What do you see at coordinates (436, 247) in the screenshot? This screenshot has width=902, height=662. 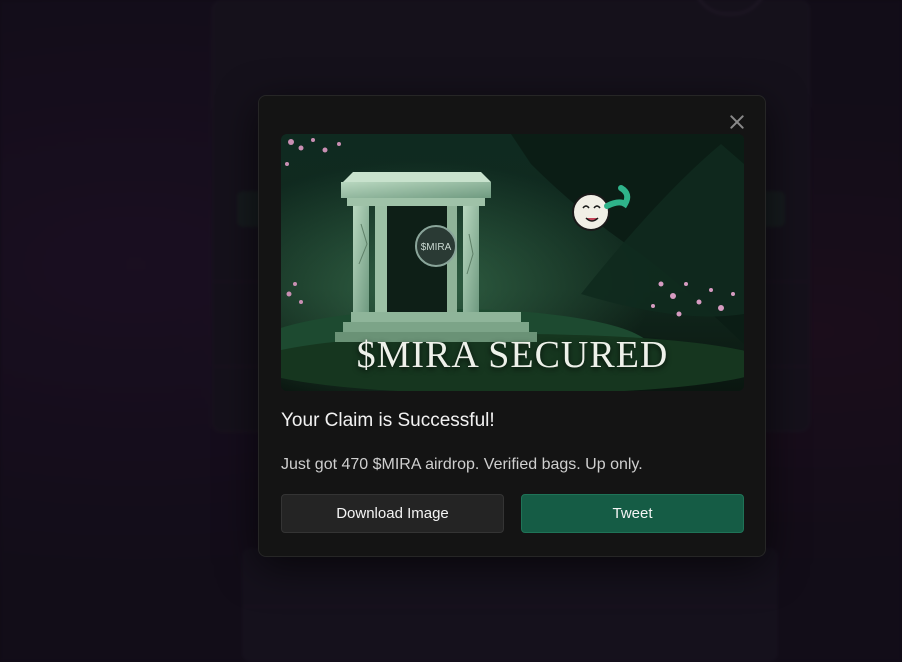 I see `coin-label: $MIRA` at bounding box center [436, 247].